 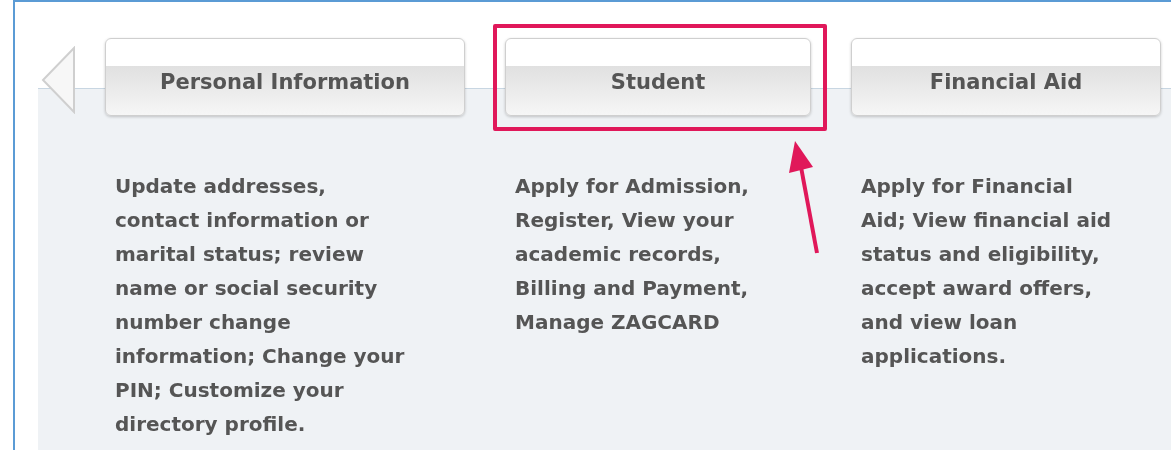 What do you see at coordinates (260, 305) in the screenshot?
I see `section-description: Update addresses, contact information or marital status; review name or social security number change information; Change your PIN; Customize your directory profile.` at bounding box center [260, 305].